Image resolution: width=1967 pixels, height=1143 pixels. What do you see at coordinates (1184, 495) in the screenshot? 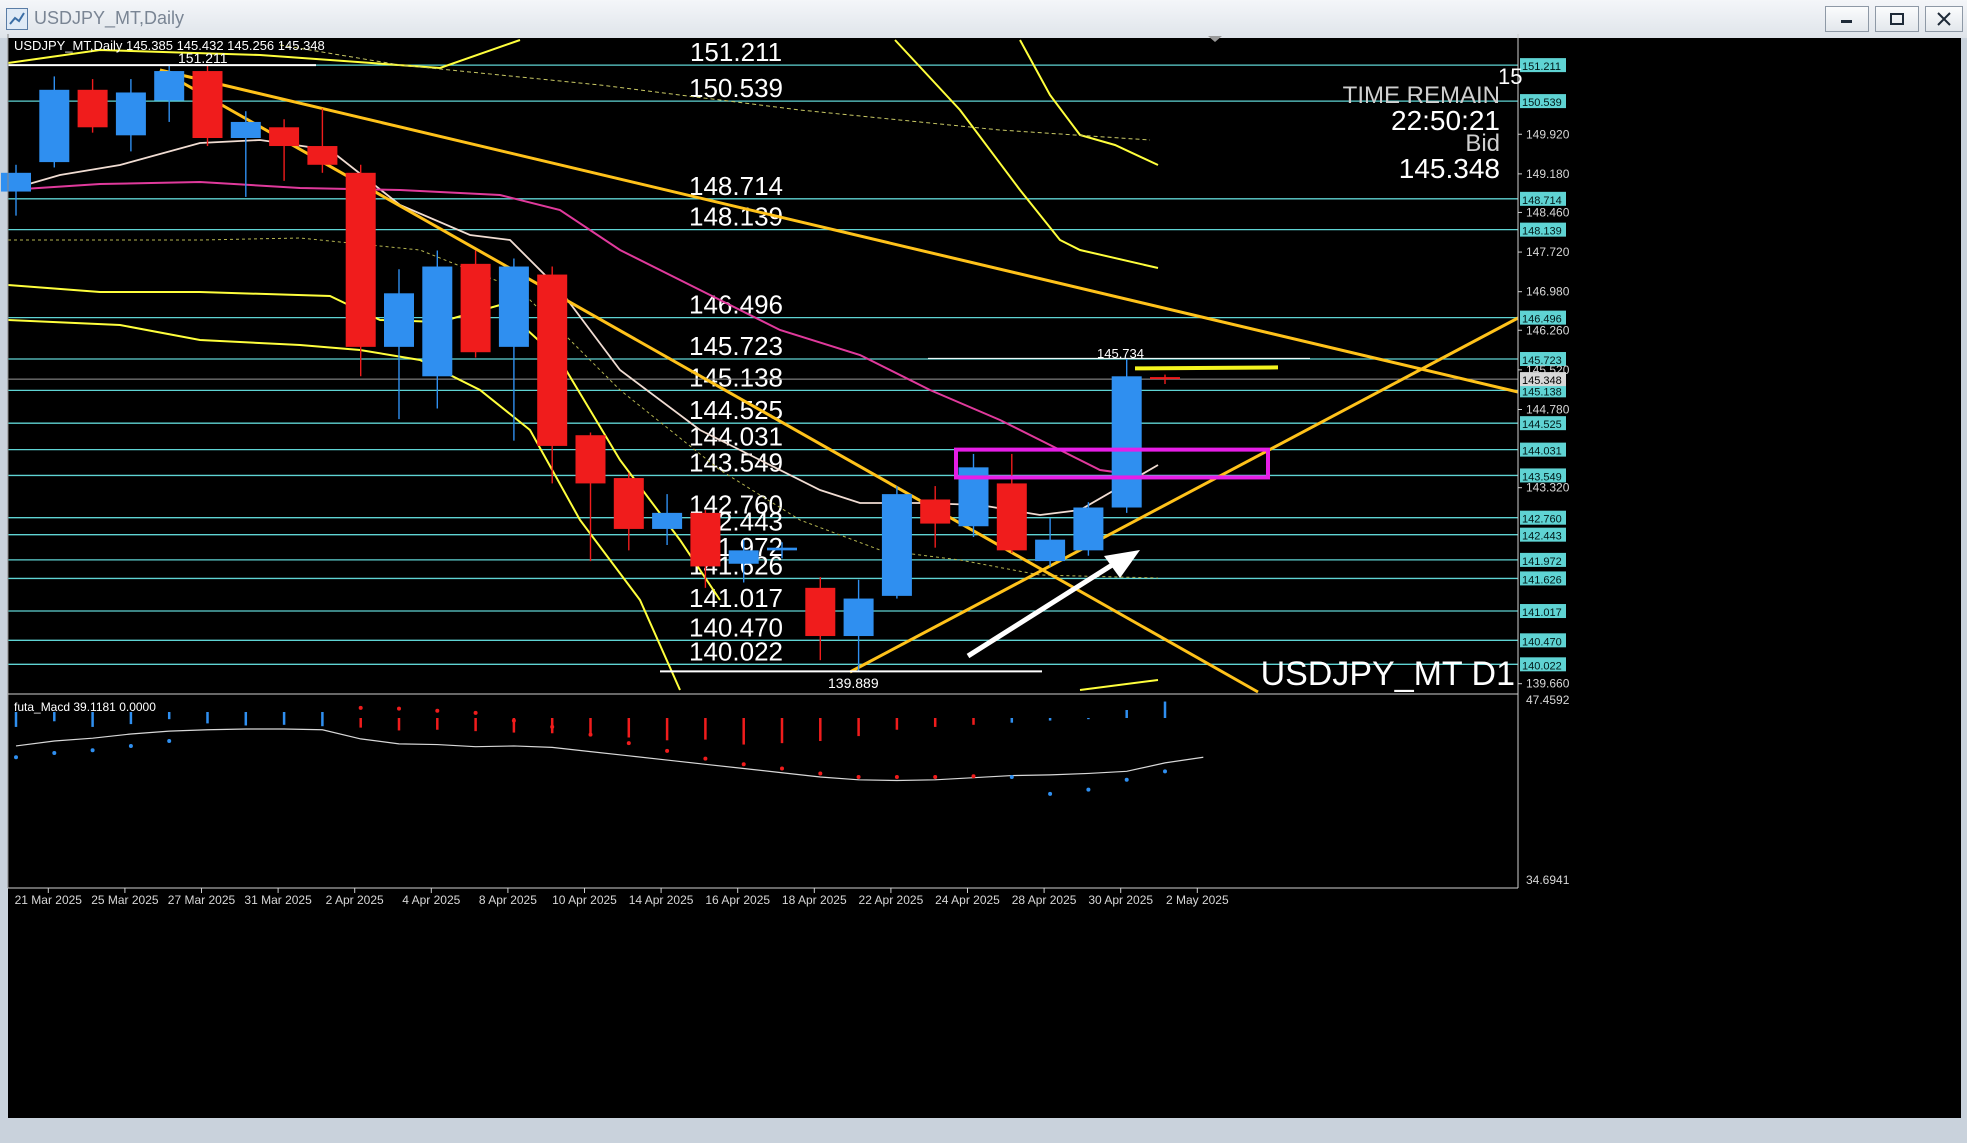
I see `trendline` at bounding box center [1184, 495].